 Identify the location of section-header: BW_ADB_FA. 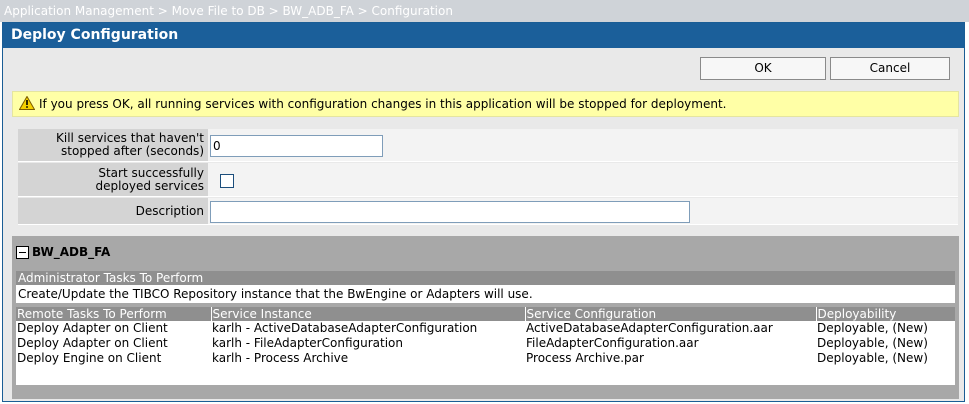
(485, 252).